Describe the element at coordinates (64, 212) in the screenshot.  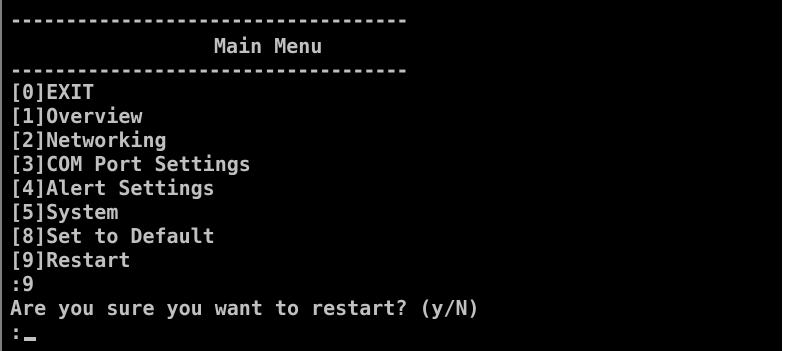
I see `menu-item-system: [5]System` at that location.